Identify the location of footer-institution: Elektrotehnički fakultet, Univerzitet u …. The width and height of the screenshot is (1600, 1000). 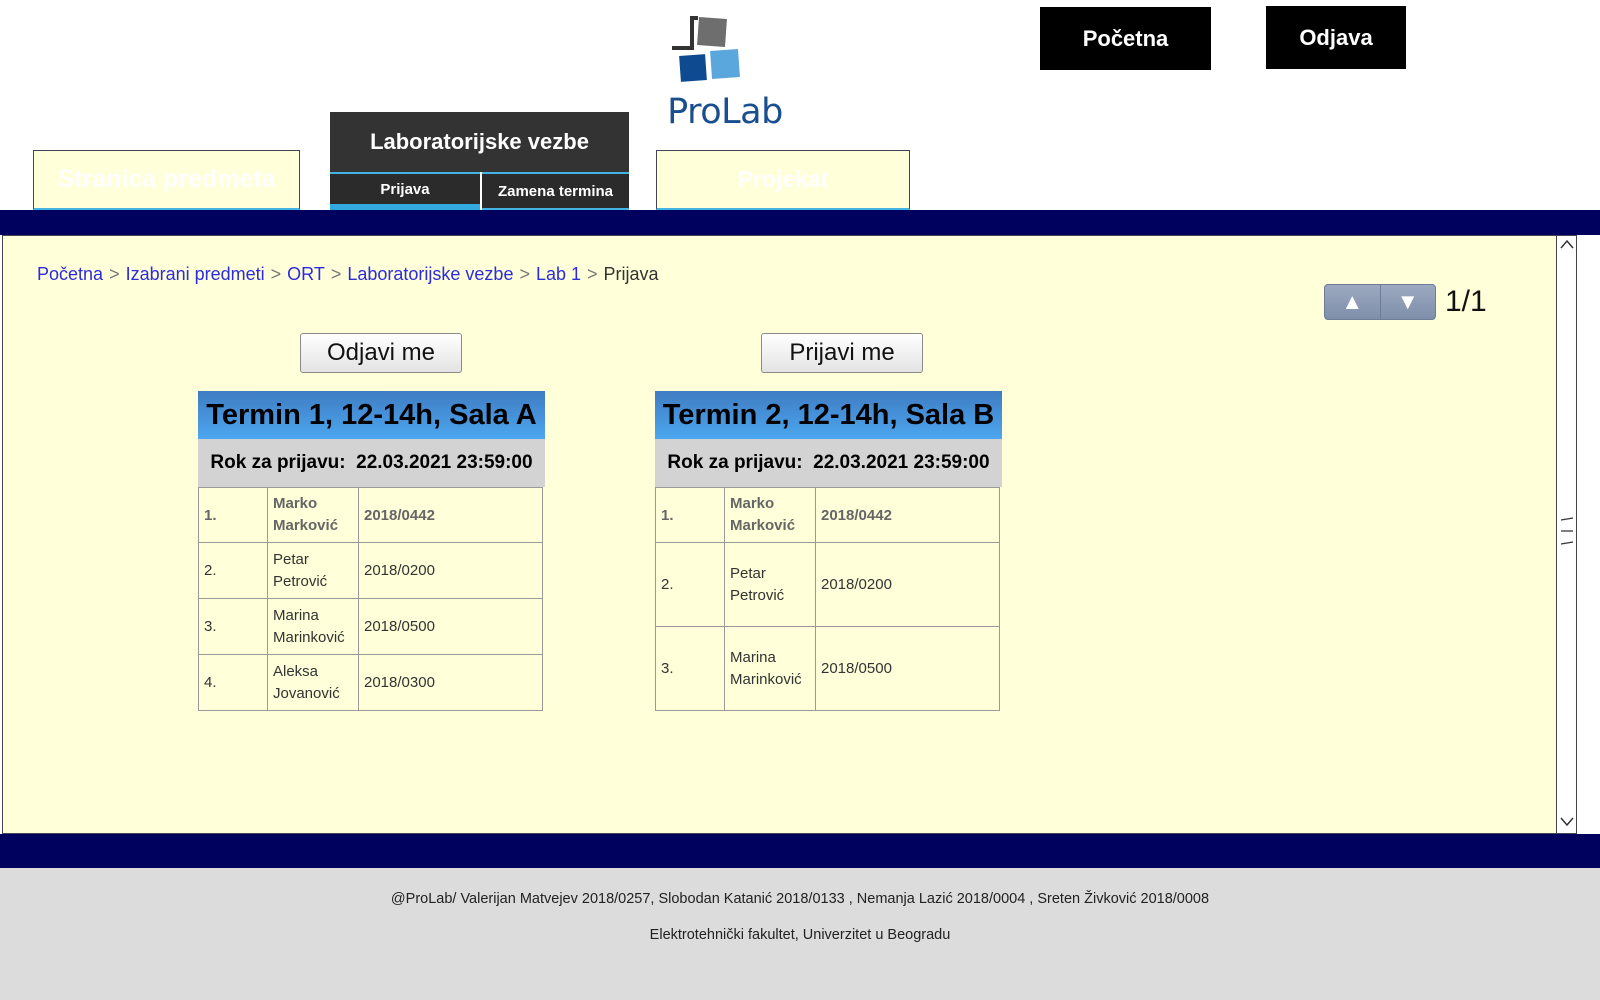
(800, 935).